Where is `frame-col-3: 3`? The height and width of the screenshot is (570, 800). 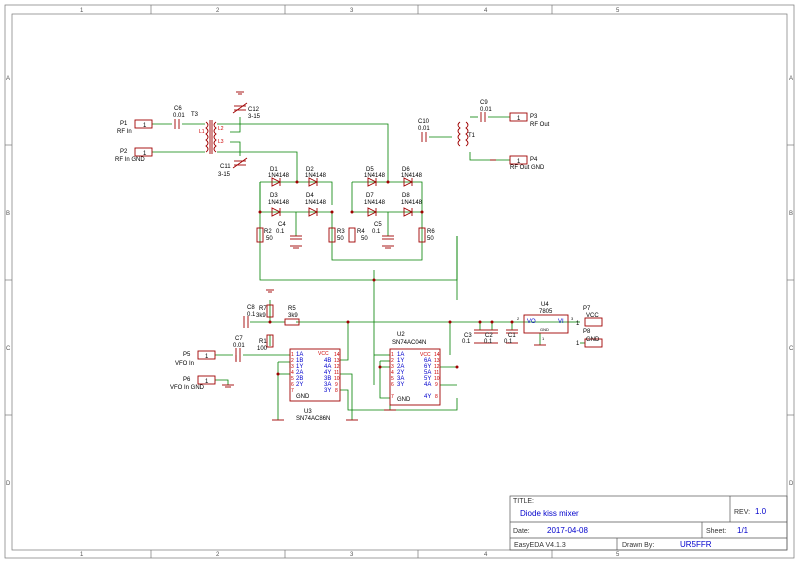
frame-col-3: 3 is located at coordinates (352, 11).